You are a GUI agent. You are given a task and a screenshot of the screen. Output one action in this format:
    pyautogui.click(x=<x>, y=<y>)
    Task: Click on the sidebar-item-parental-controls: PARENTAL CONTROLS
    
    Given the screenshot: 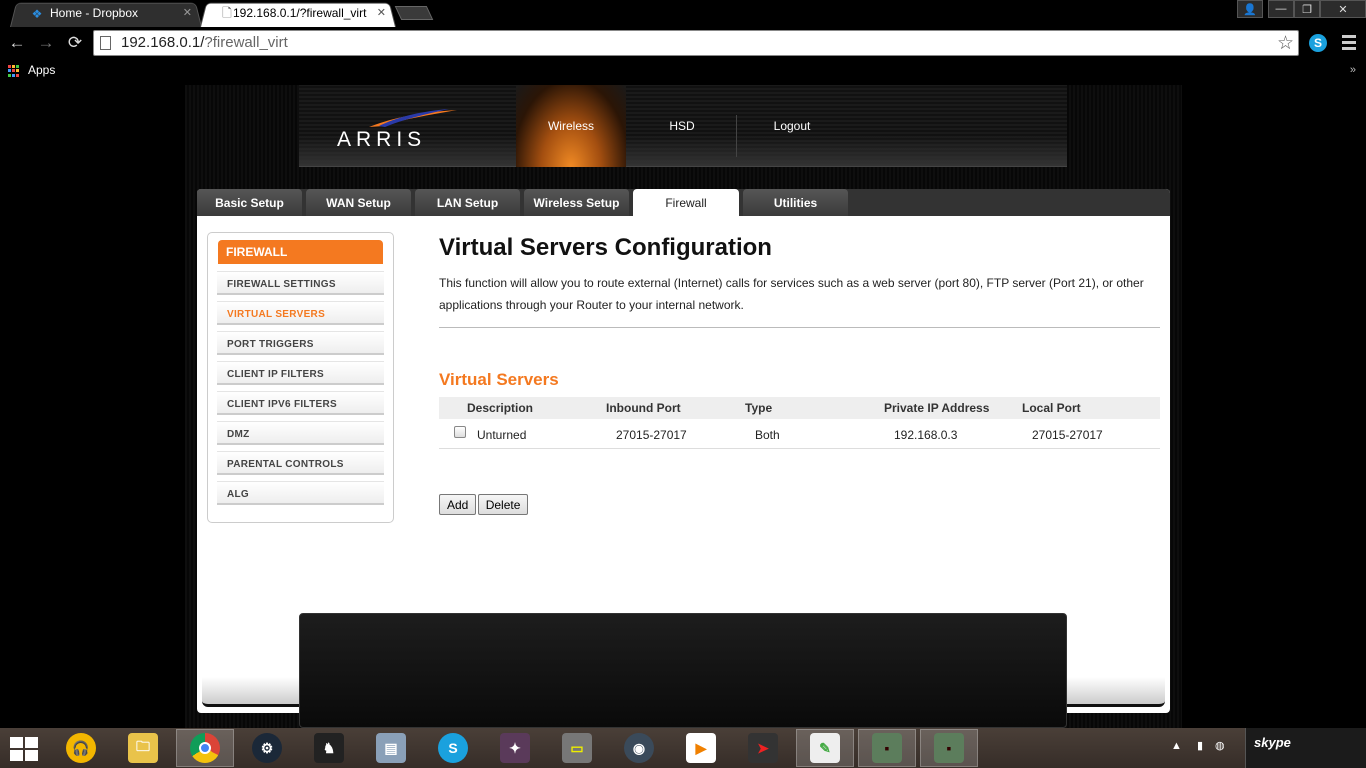 What is the action you would take?
    pyautogui.click(x=300, y=463)
    